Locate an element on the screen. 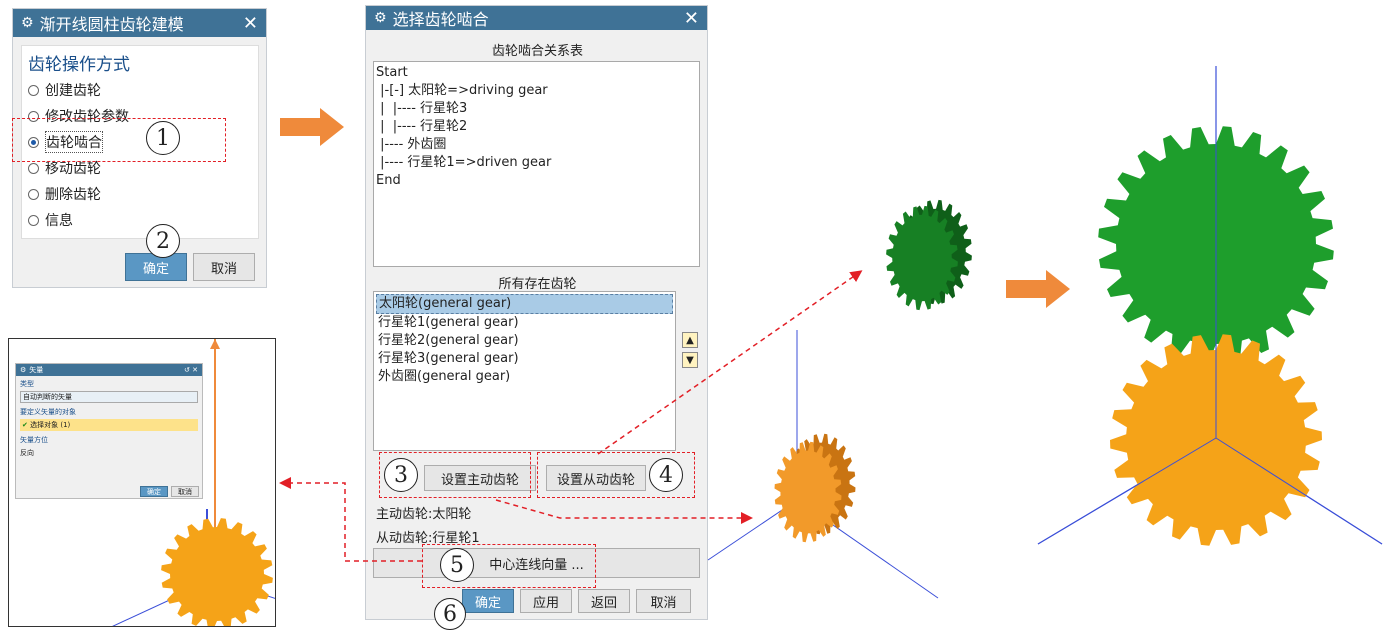  orange-3d-gear is located at coordinates (808, 492).